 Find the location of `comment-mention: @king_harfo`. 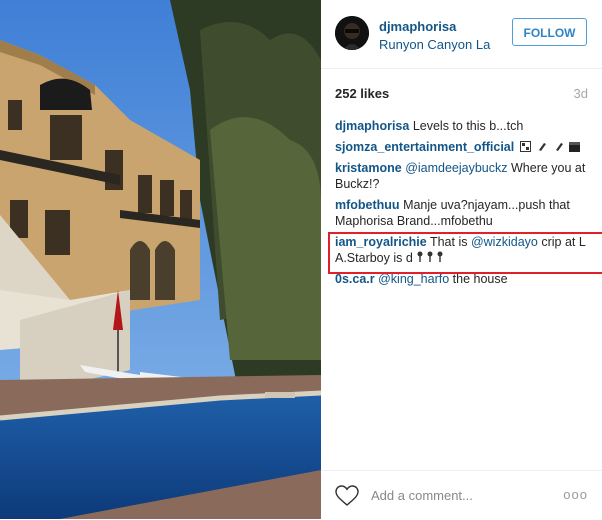

comment-mention: @king_harfo is located at coordinates (413, 279).